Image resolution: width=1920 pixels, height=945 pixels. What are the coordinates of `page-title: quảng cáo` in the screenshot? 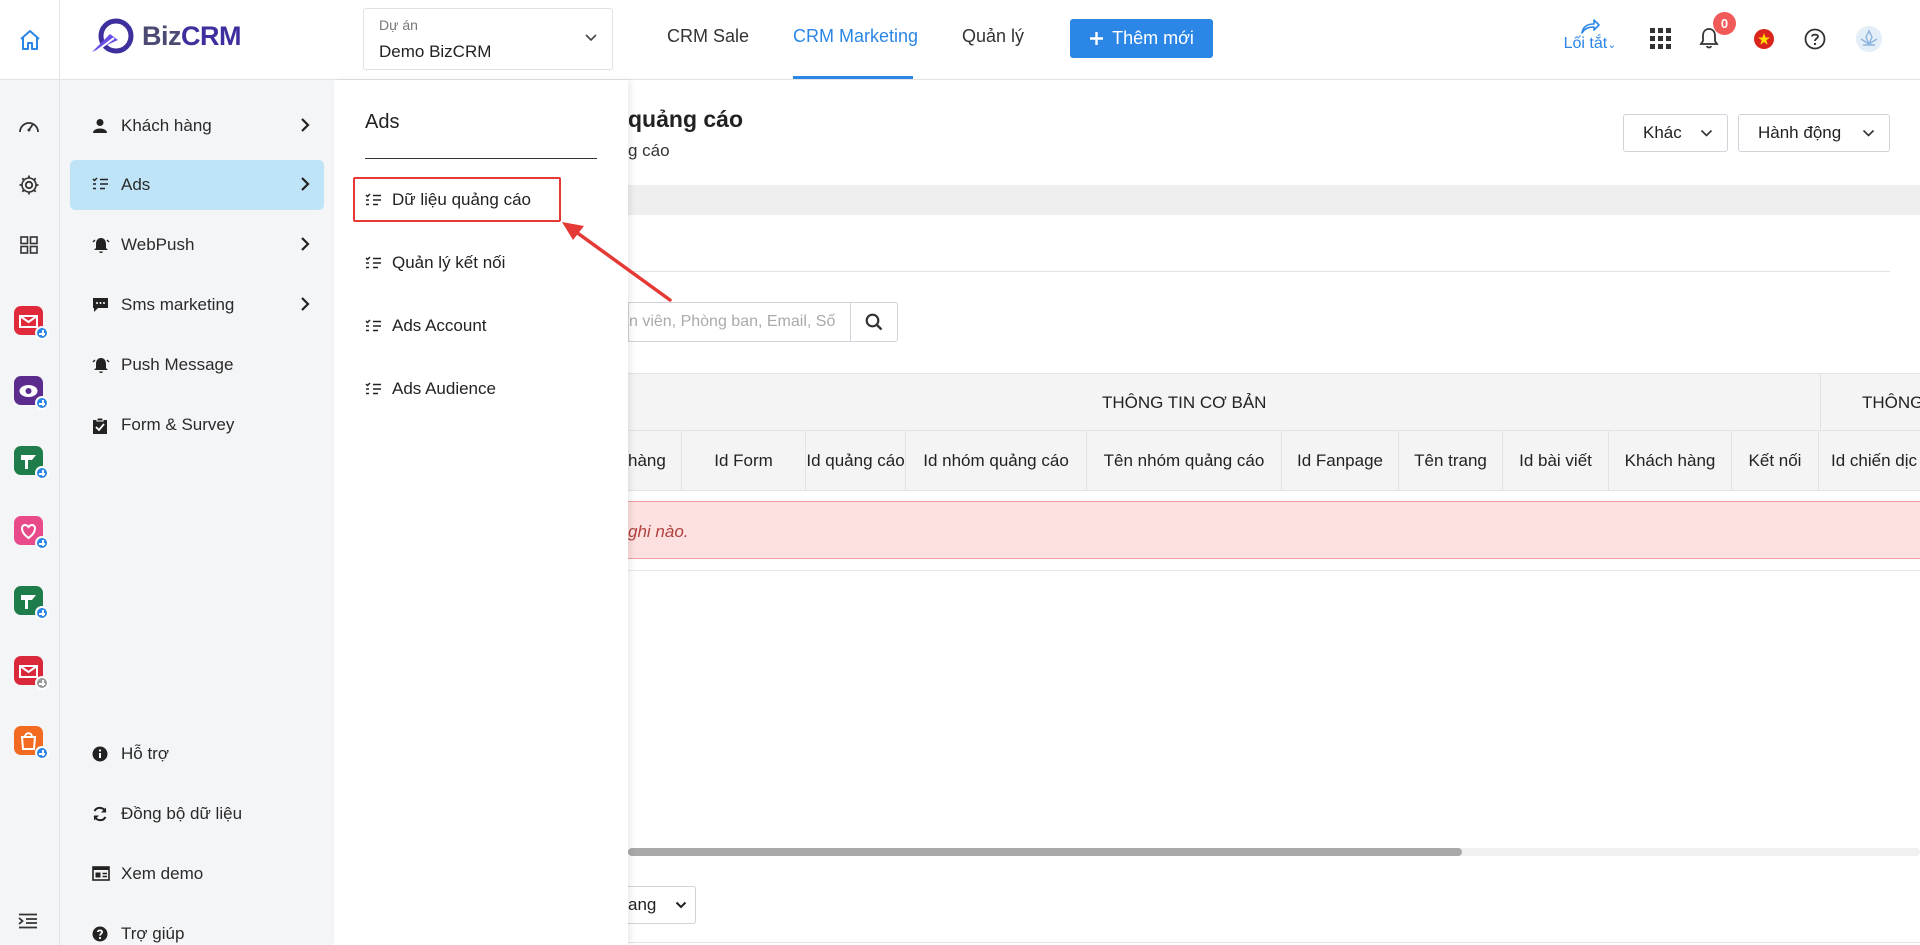 It's located at (686, 119).